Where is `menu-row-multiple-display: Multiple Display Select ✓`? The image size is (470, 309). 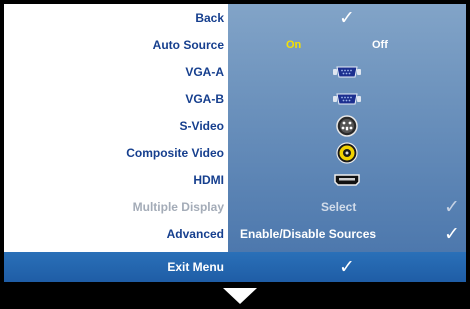 menu-row-multiple-display: Multiple Display Select ✓ is located at coordinates (235, 207).